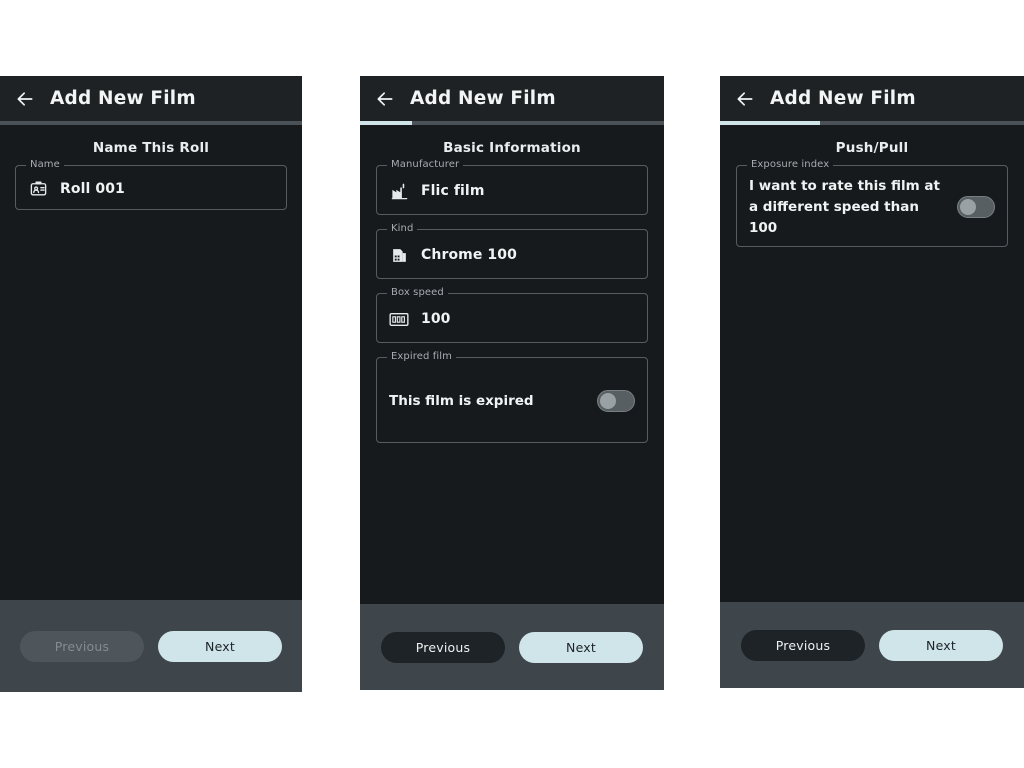 The image size is (1024, 768). Describe the element at coordinates (453, 191) in the screenshot. I see `field-value-manufacturer: Flic film` at that location.